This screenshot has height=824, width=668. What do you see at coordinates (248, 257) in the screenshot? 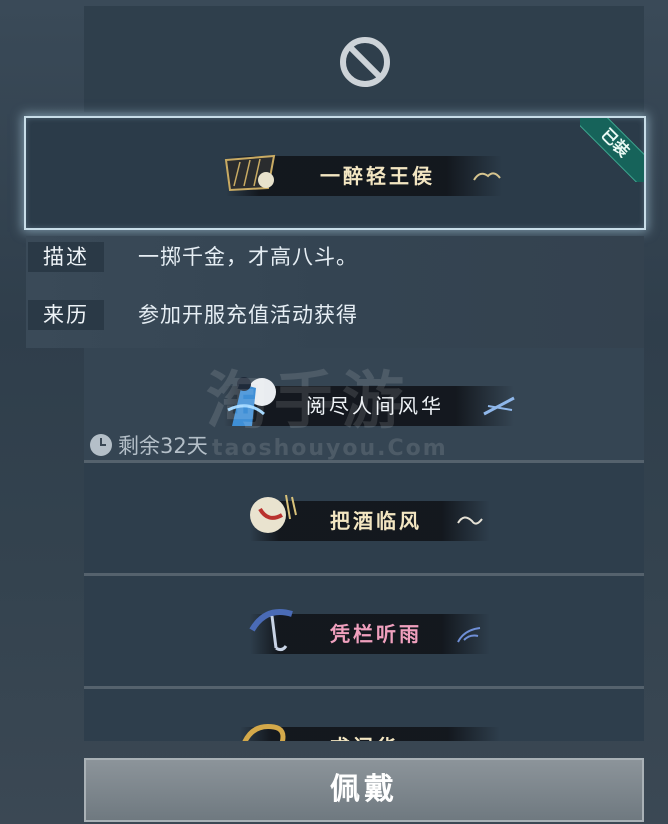
I see `desc-value: 一掷千金，才高八斗。` at bounding box center [248, 257].